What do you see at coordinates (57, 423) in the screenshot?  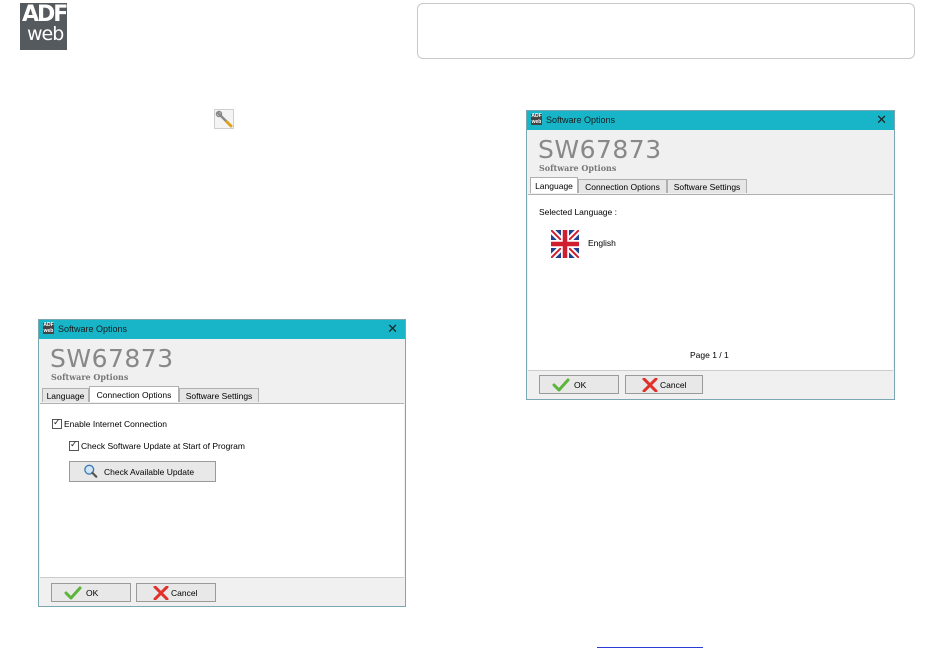 I see `enable-internet-checkbox` at bounding box center [57, 423].